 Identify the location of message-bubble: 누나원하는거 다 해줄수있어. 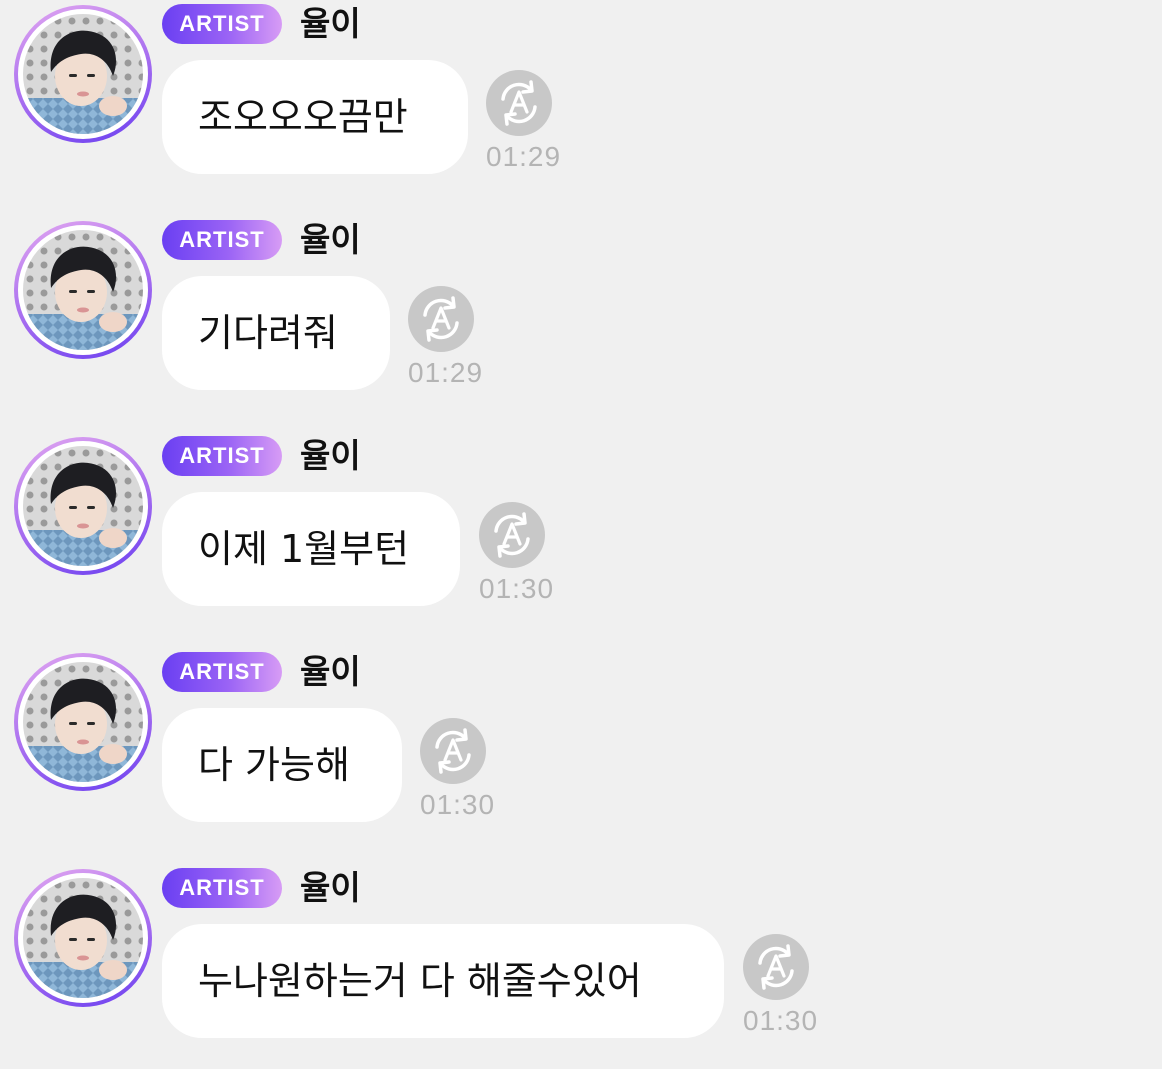
(443, 981).